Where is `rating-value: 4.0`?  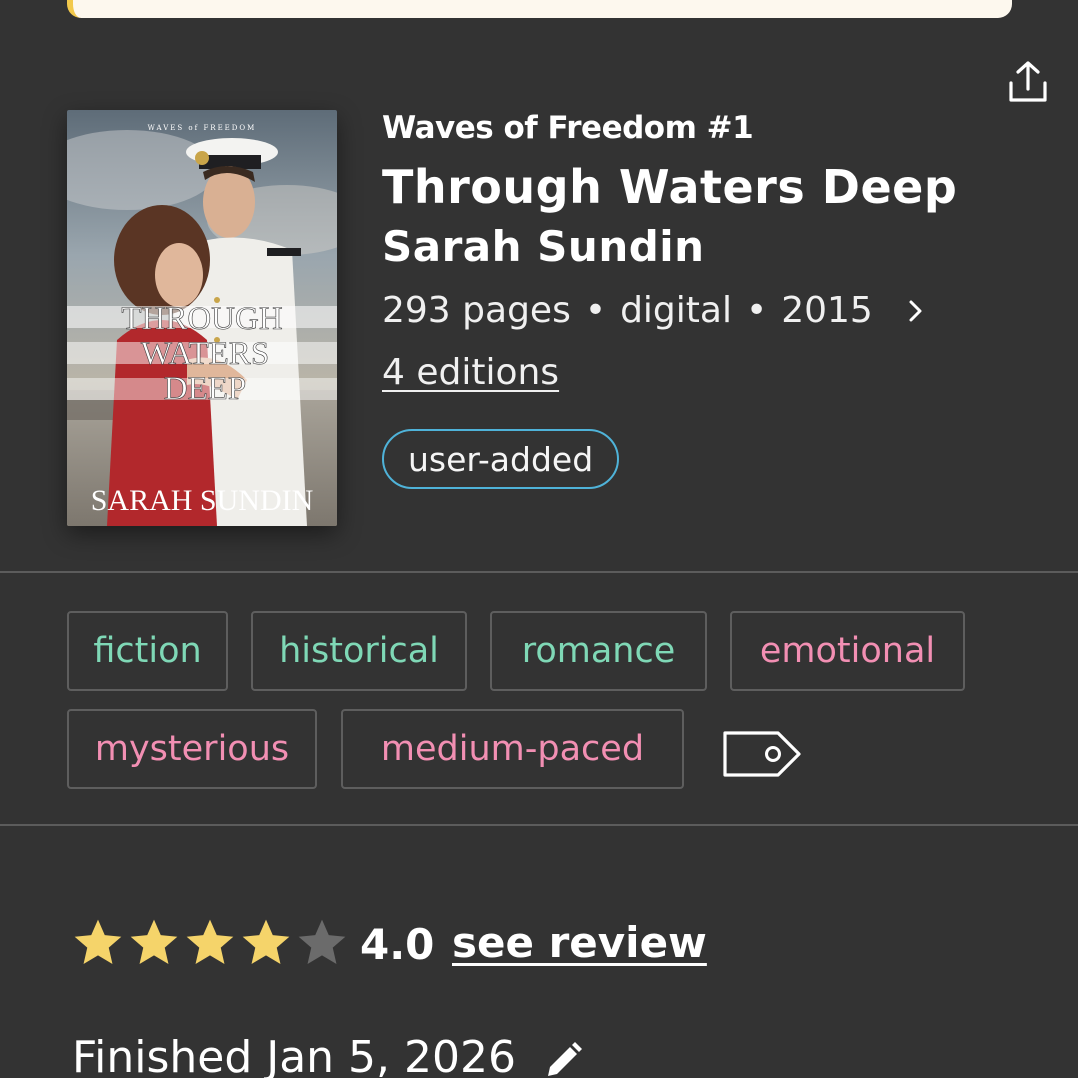
rating-value: 4.0 is located at coordinates (397, 944).